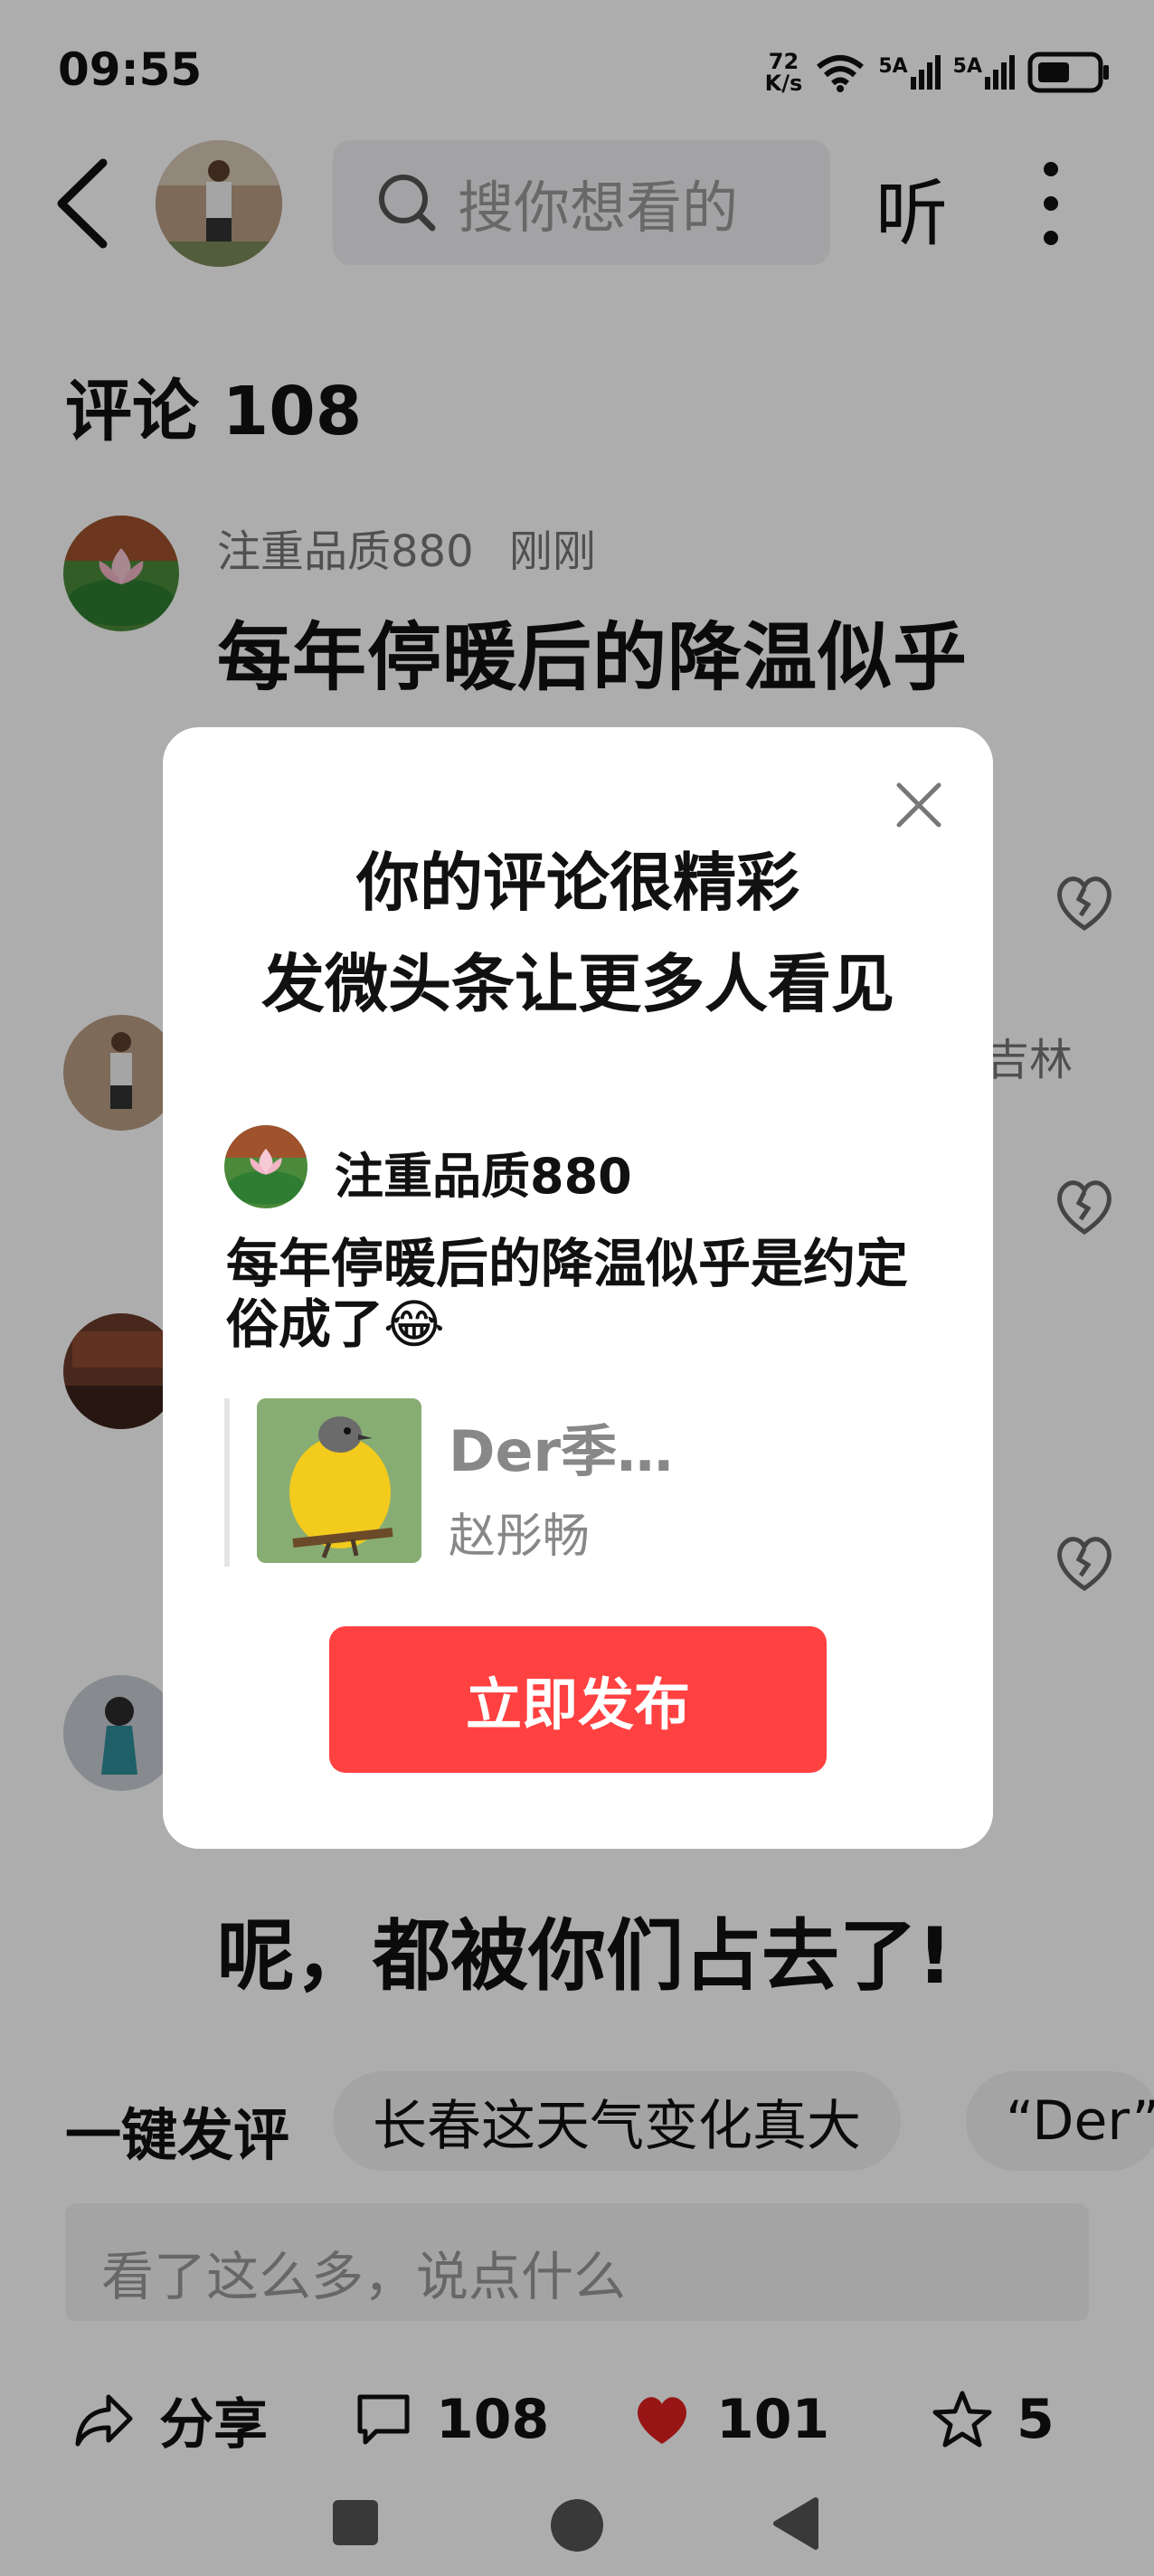 This screenshot has width=1154, height=2576. I want to click on publish-now-button: 立即发布, so click(578, 1699).